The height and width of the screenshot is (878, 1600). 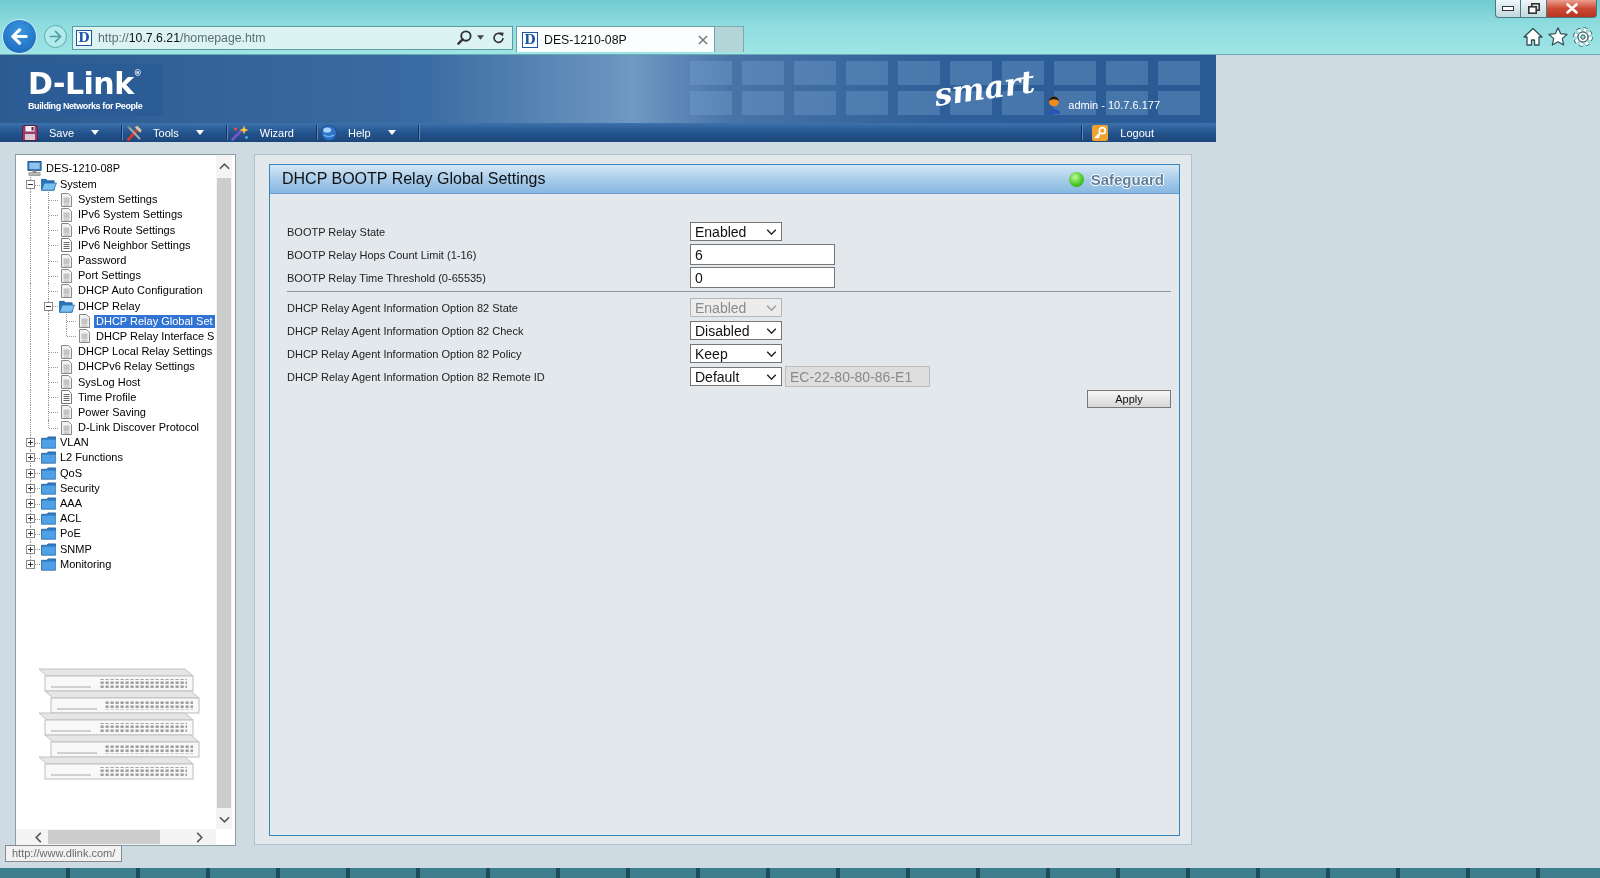 What do you see at coordinates (1508, 9) in the screenshot?
I see `minimize-button` at bounding box center [1508, 9].